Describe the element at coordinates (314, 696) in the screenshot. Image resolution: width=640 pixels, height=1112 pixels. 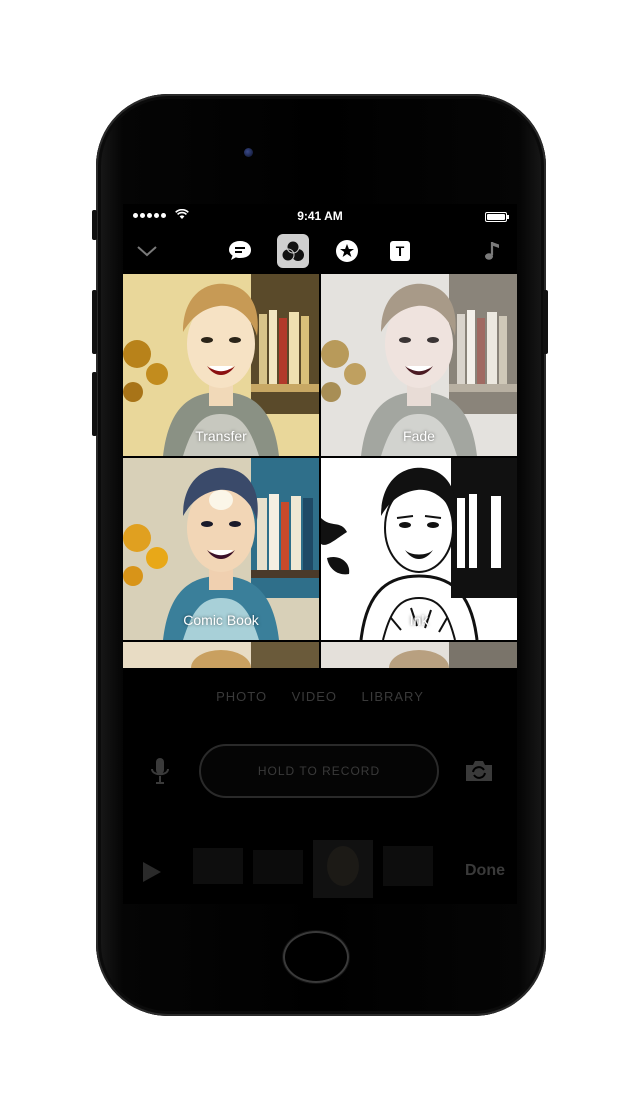
I see `mode-video: VIDEO` at that location.